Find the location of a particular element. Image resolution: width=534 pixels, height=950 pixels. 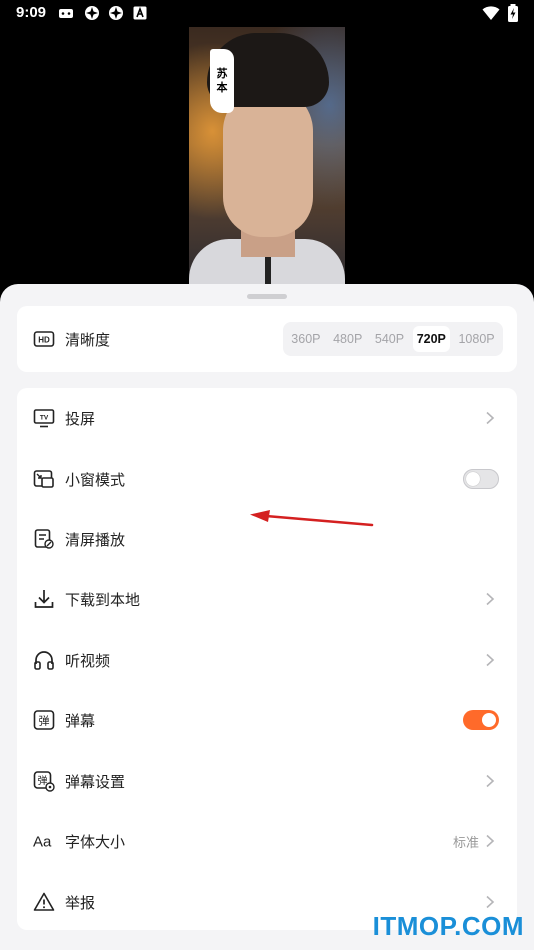

font-size-value: 标准 is located at coordinates (465, 843).